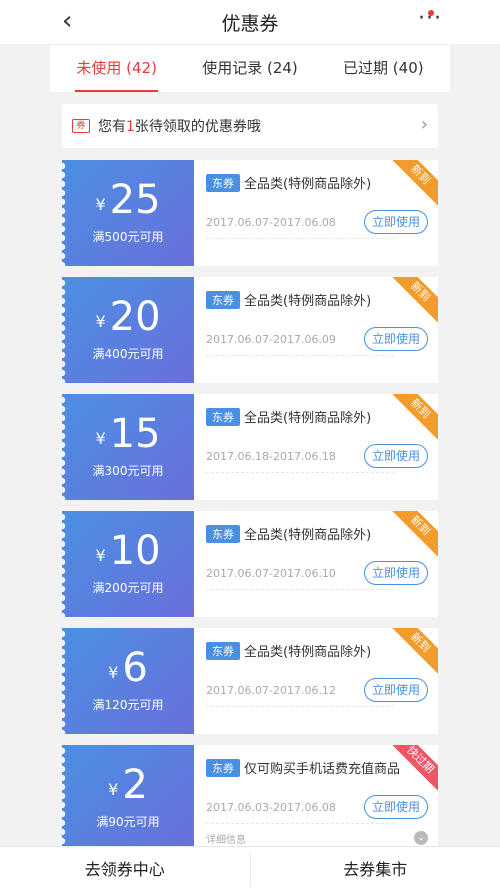 The image size is (500, 892). What do you see at coordinates (128, 705) in the screenshot?
I see `coupon-condition: 满120元可用` at bounding box center [128, 705].